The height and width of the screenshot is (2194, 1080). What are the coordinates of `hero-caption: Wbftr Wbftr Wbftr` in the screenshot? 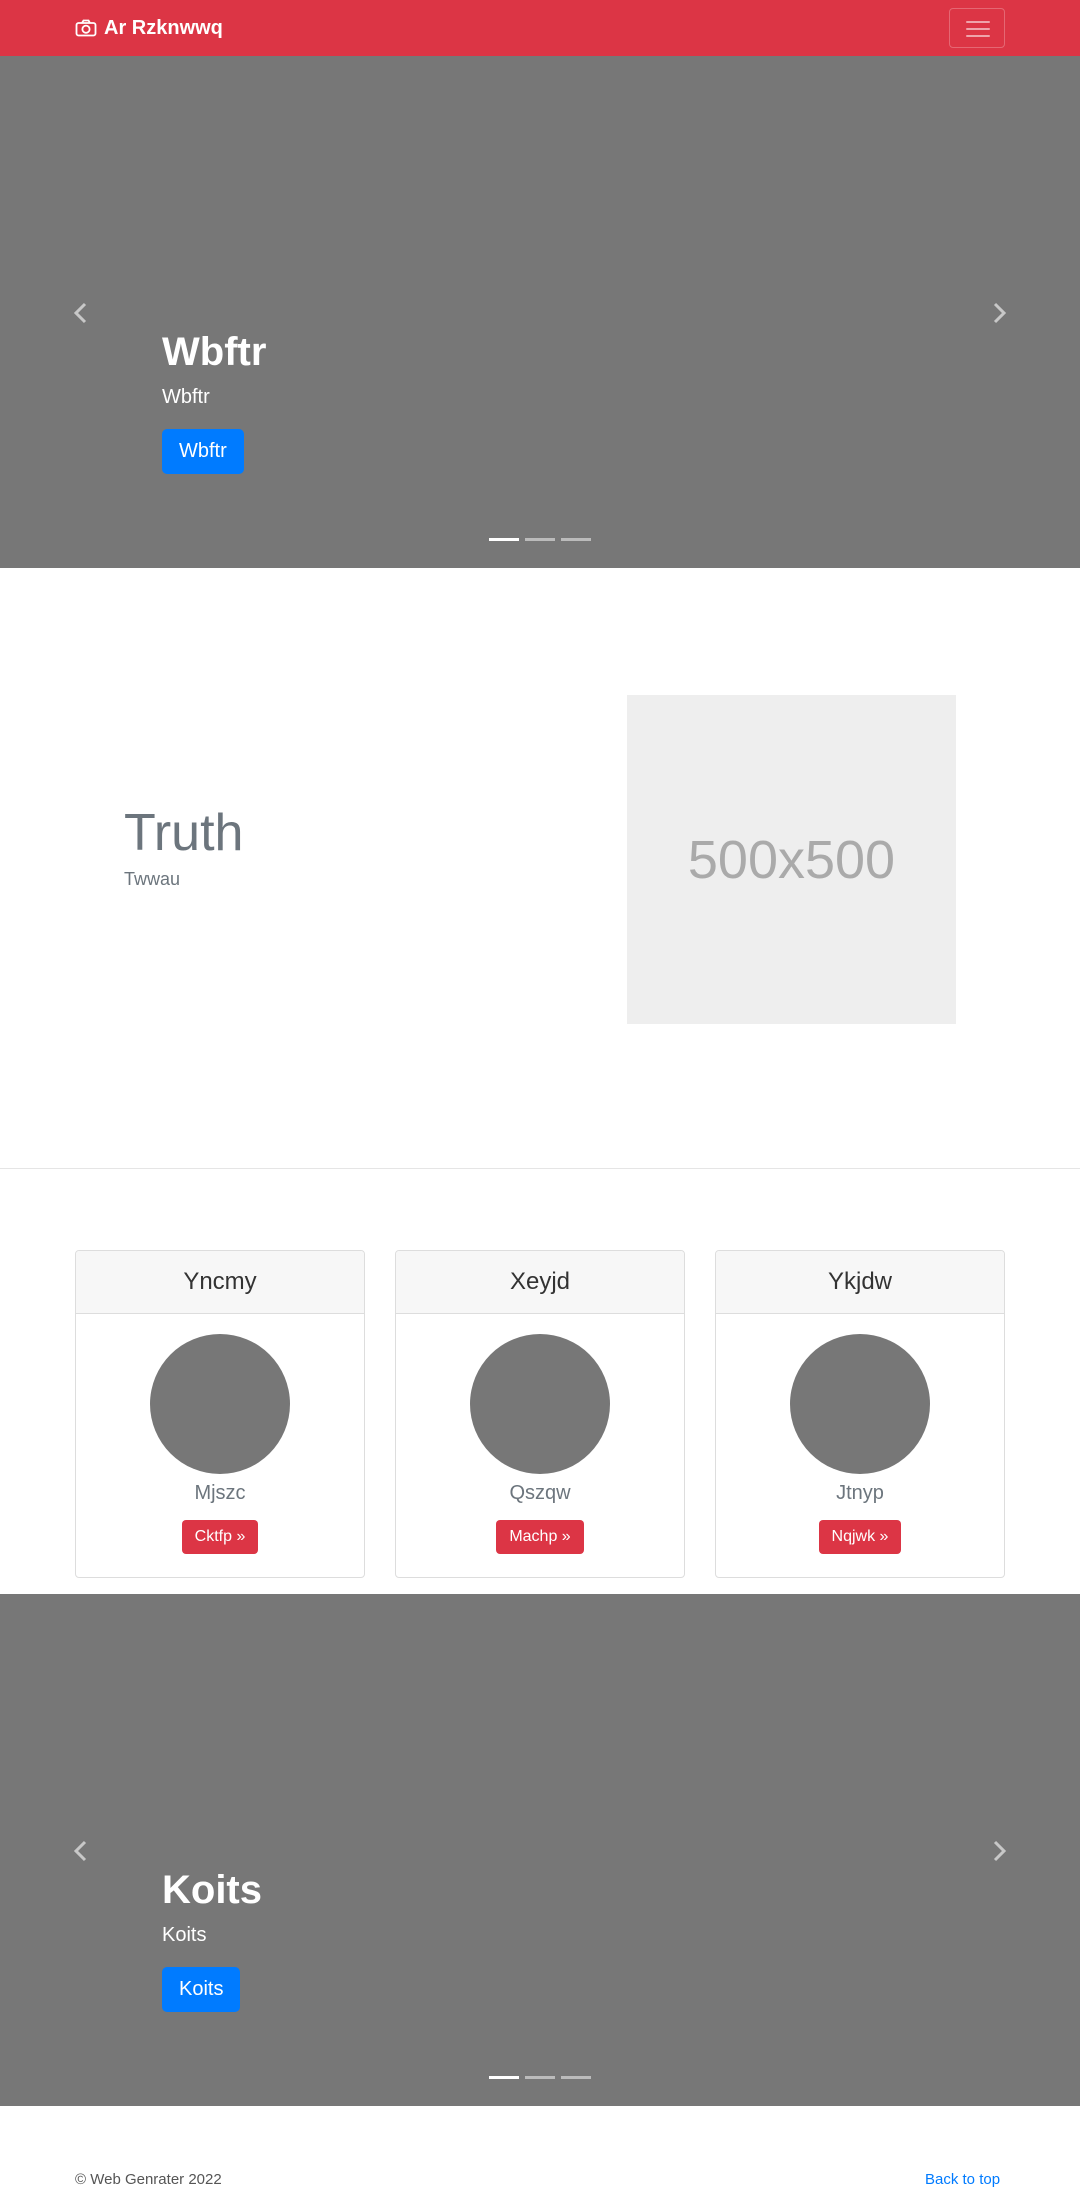 It's located at (214, 401).